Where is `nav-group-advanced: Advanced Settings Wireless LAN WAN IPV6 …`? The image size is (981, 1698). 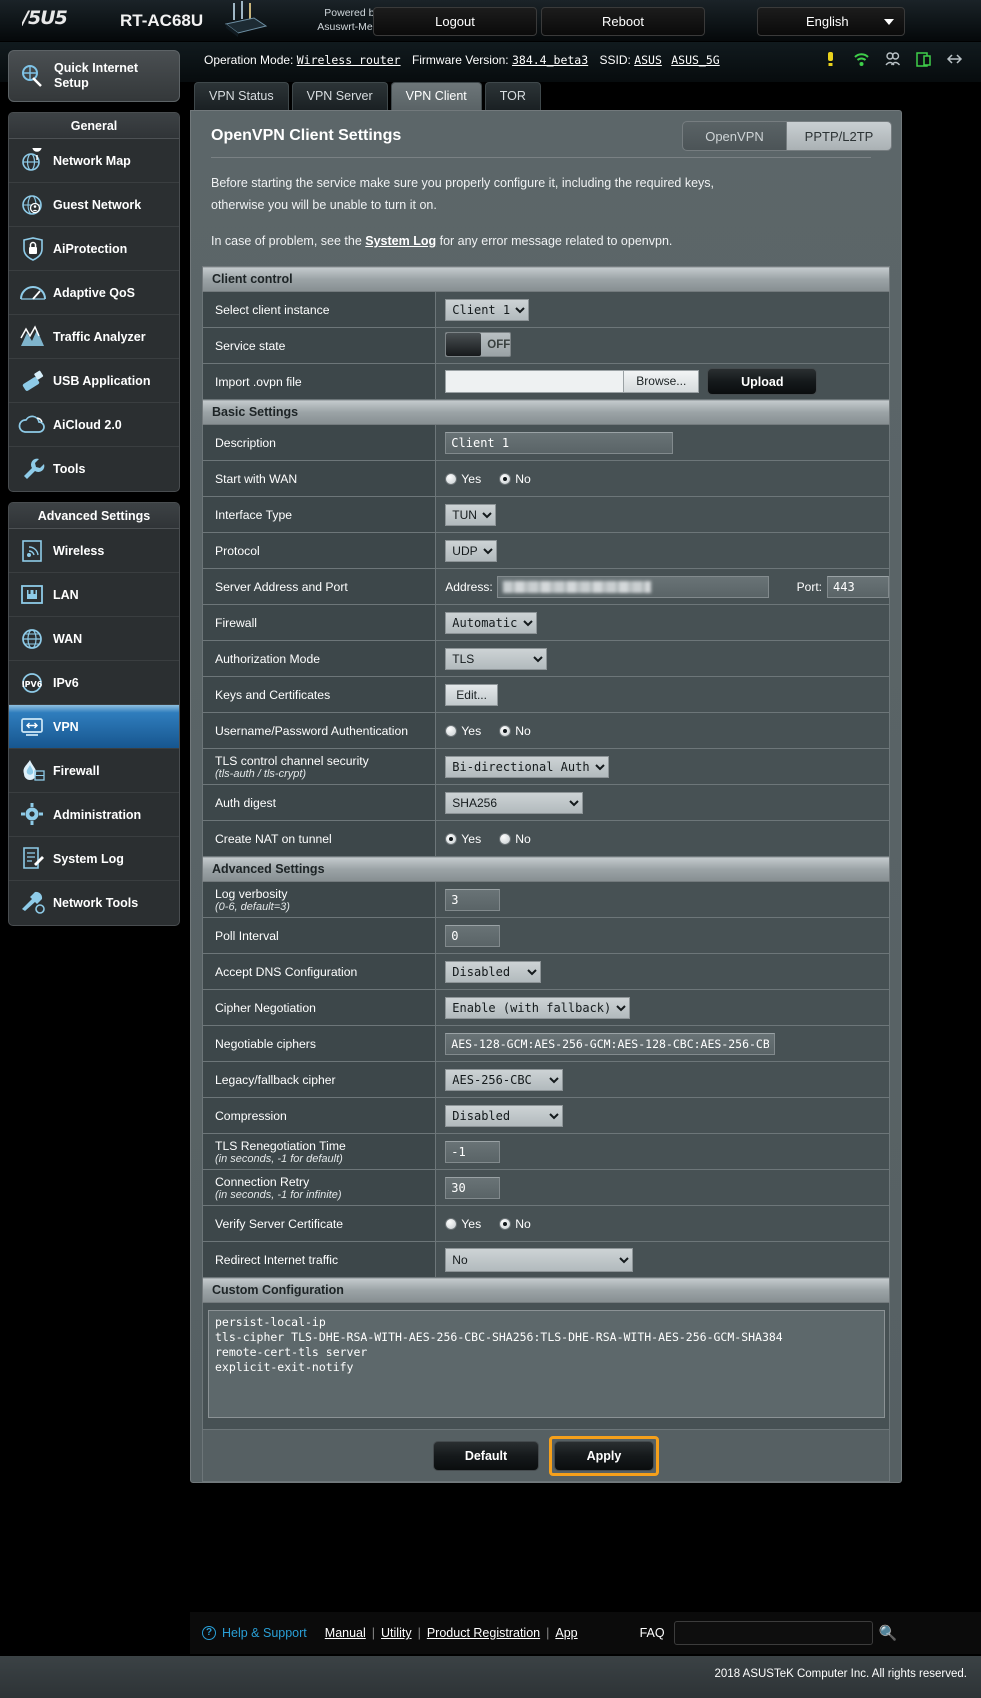 nav-group-advanced: Advanced Settings Wireless LAN WAN IPV6 … is located at coordinates (94, 714).